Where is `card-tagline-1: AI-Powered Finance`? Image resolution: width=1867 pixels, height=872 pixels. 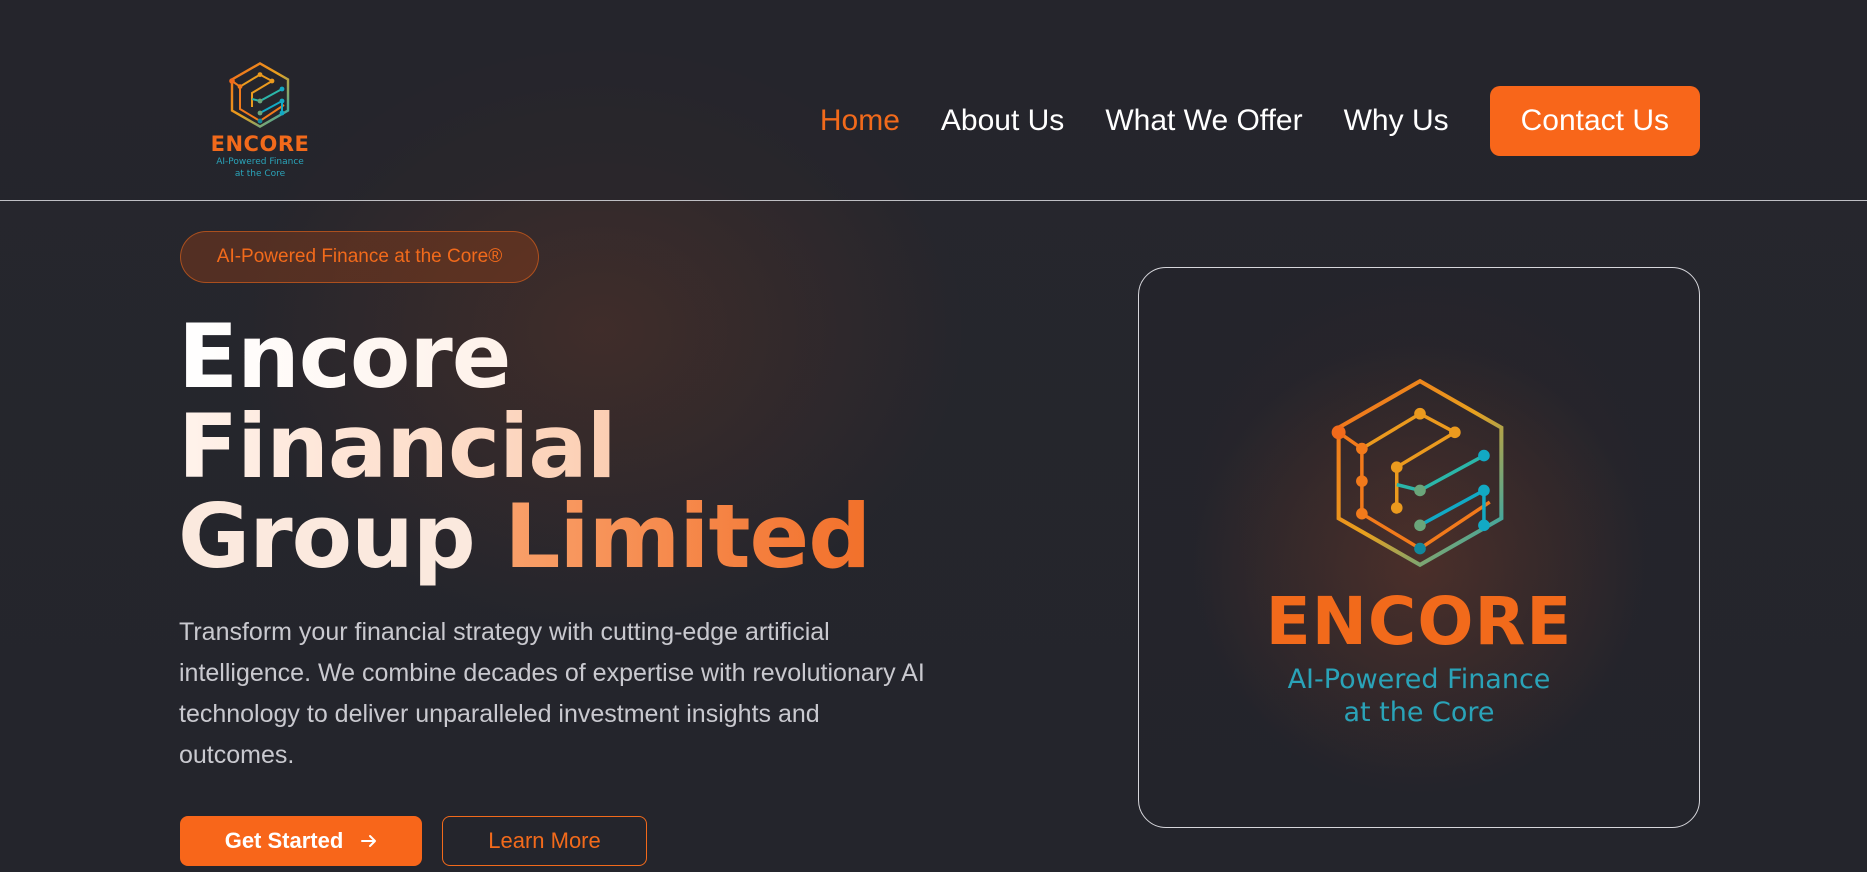 card-tagline-1: AI-Powered Finance is located at coordinates (1419, 679).